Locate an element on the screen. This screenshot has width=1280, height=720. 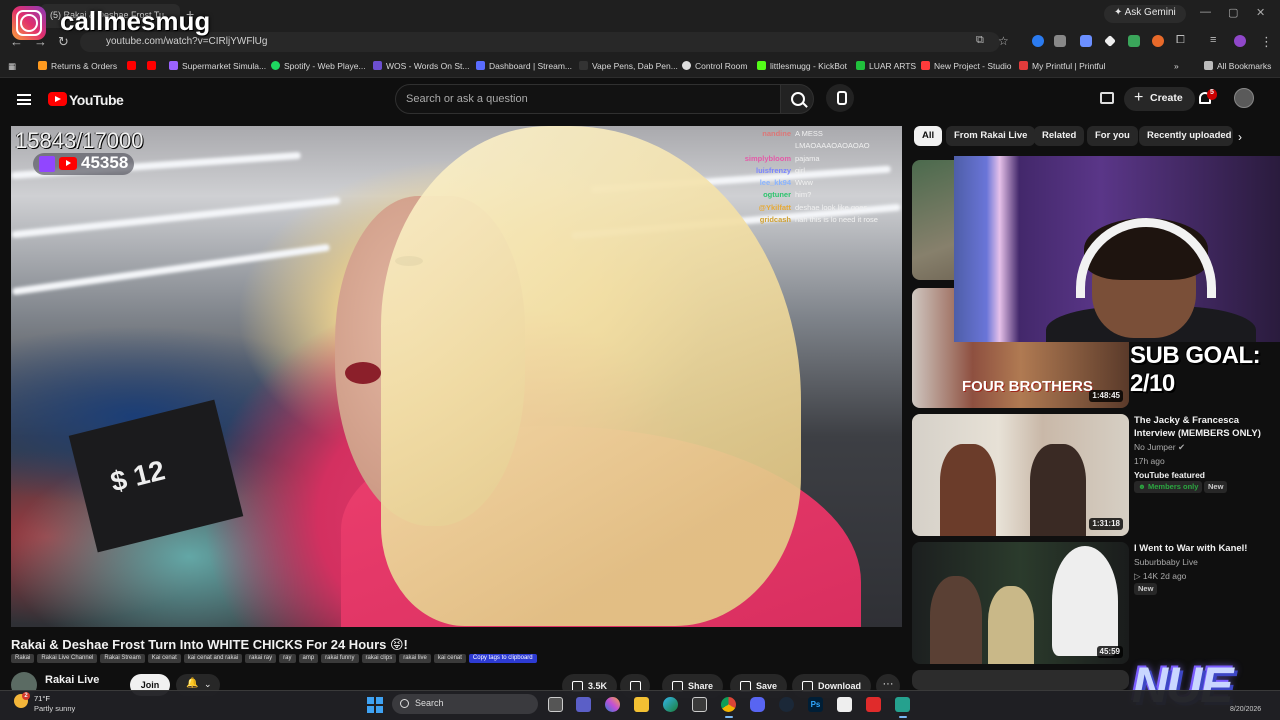
bookmark-star-icon: ☆ is located at coordinates (1003, 41).